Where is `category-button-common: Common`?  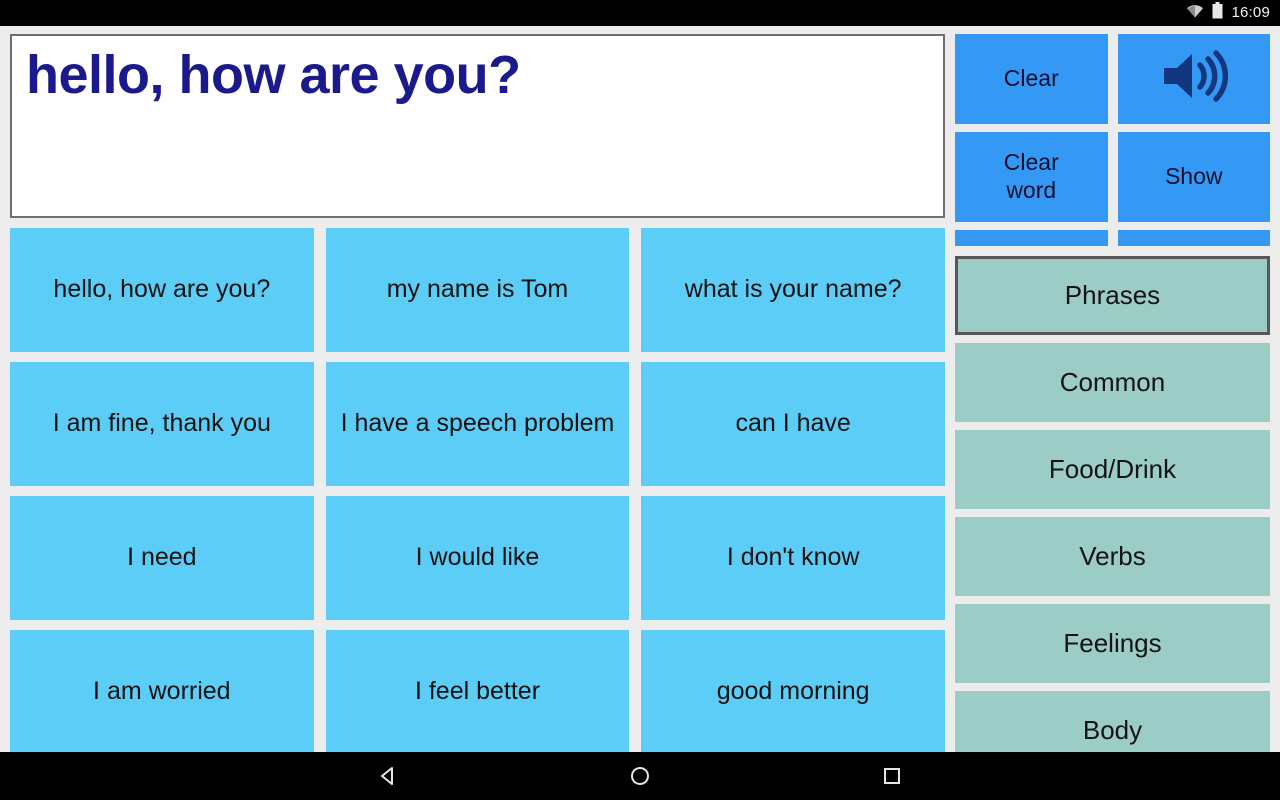
category-button-common: Common is located at coordinates (1112, 382).